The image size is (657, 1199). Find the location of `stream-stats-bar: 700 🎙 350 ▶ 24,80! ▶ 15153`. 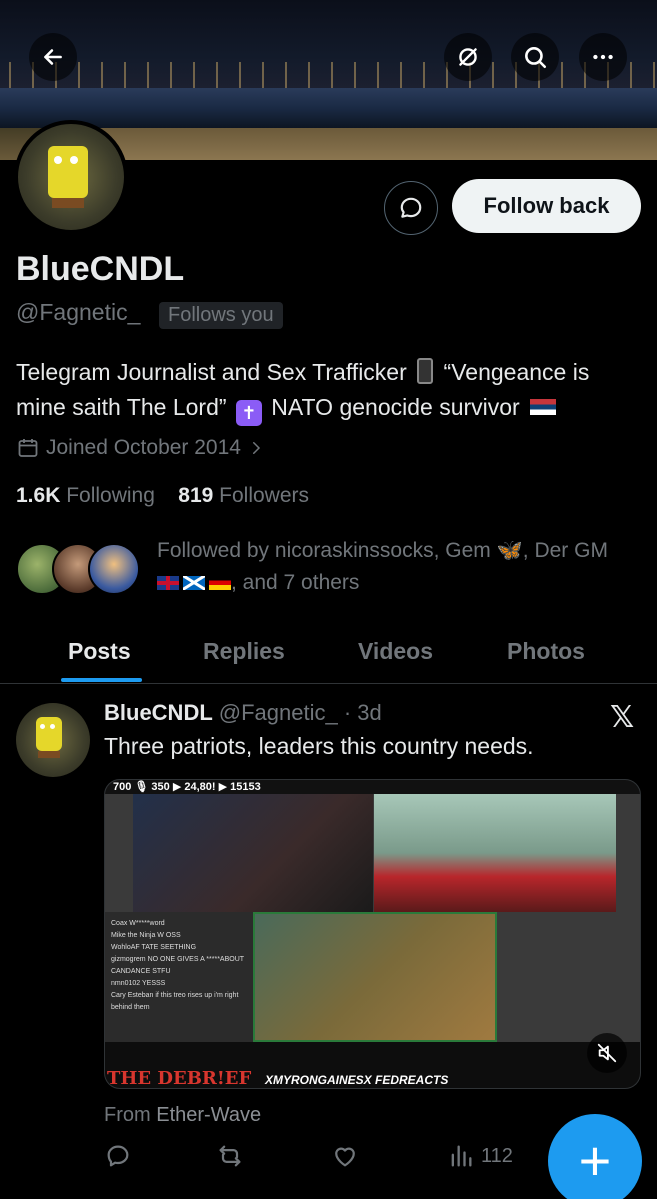

stream-stats-bar: 700 🎙 350 ▶ 24,80! ▶ 15153 is located at coordinates (372, 787).